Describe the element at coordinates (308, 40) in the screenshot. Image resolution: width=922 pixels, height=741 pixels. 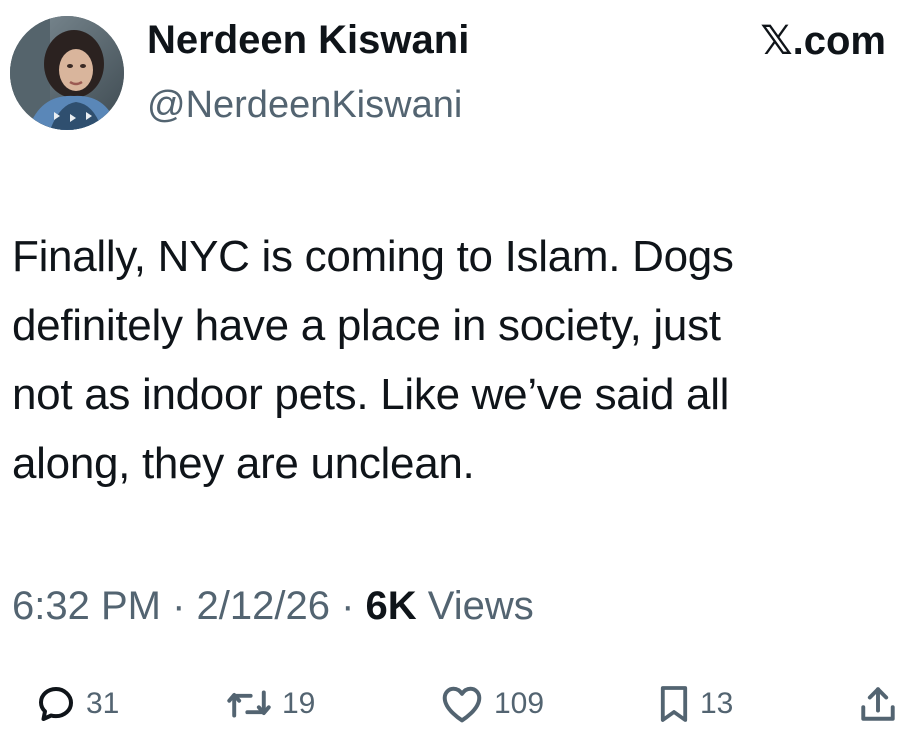
I see `author-display-name: Nerdeen Kiswani` at that location.